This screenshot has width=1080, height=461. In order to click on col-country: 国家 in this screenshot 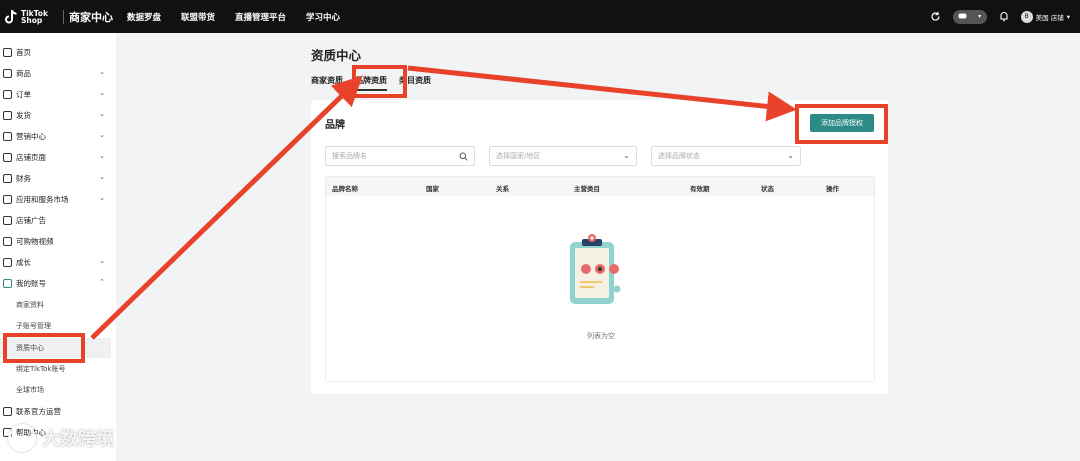, I will do `click(432, 189)`.